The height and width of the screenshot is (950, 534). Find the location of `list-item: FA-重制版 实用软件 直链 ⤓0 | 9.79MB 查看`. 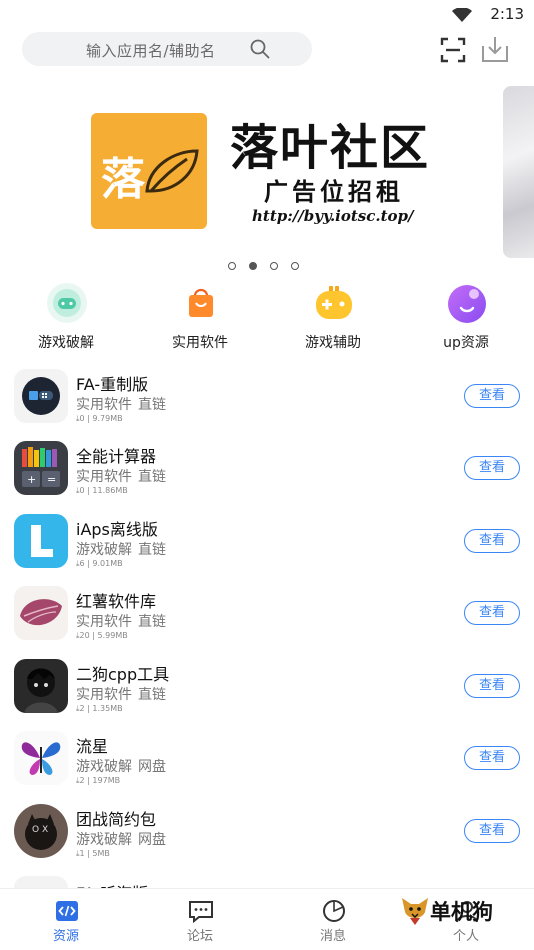

list-item: FA-重制版 实用软件 直链 ⤓0 | 9.79MB 查看 is located at coordinates (267, 400).